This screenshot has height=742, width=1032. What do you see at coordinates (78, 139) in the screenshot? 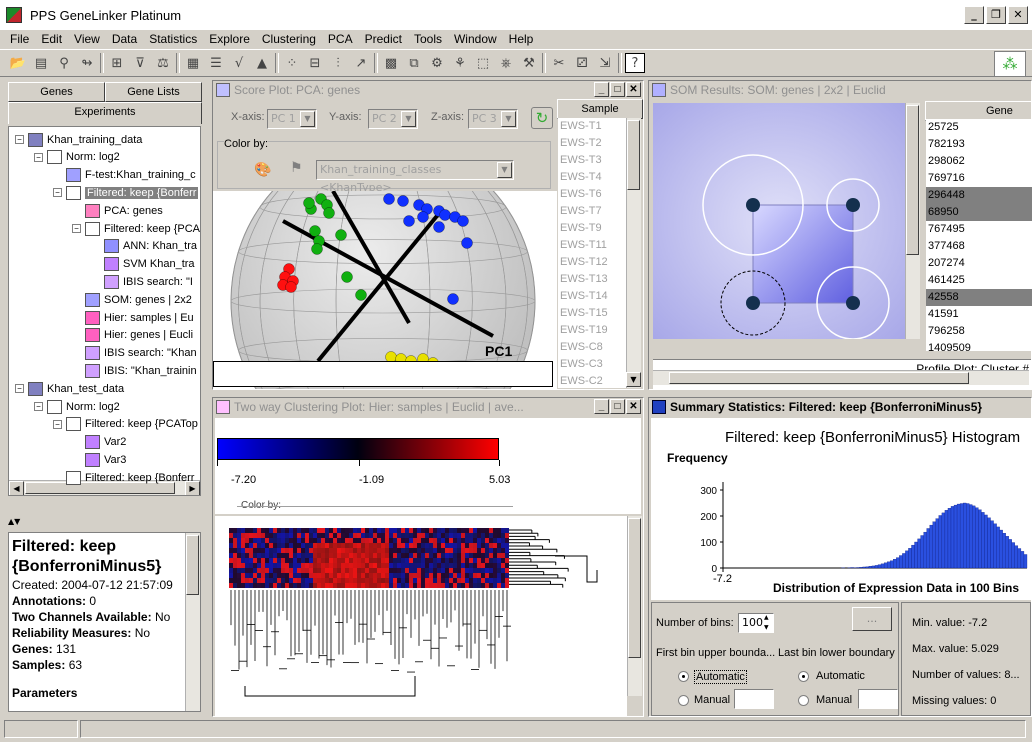
I see `tree-node: − Khan_training_data` at bounding box center [78, 139].